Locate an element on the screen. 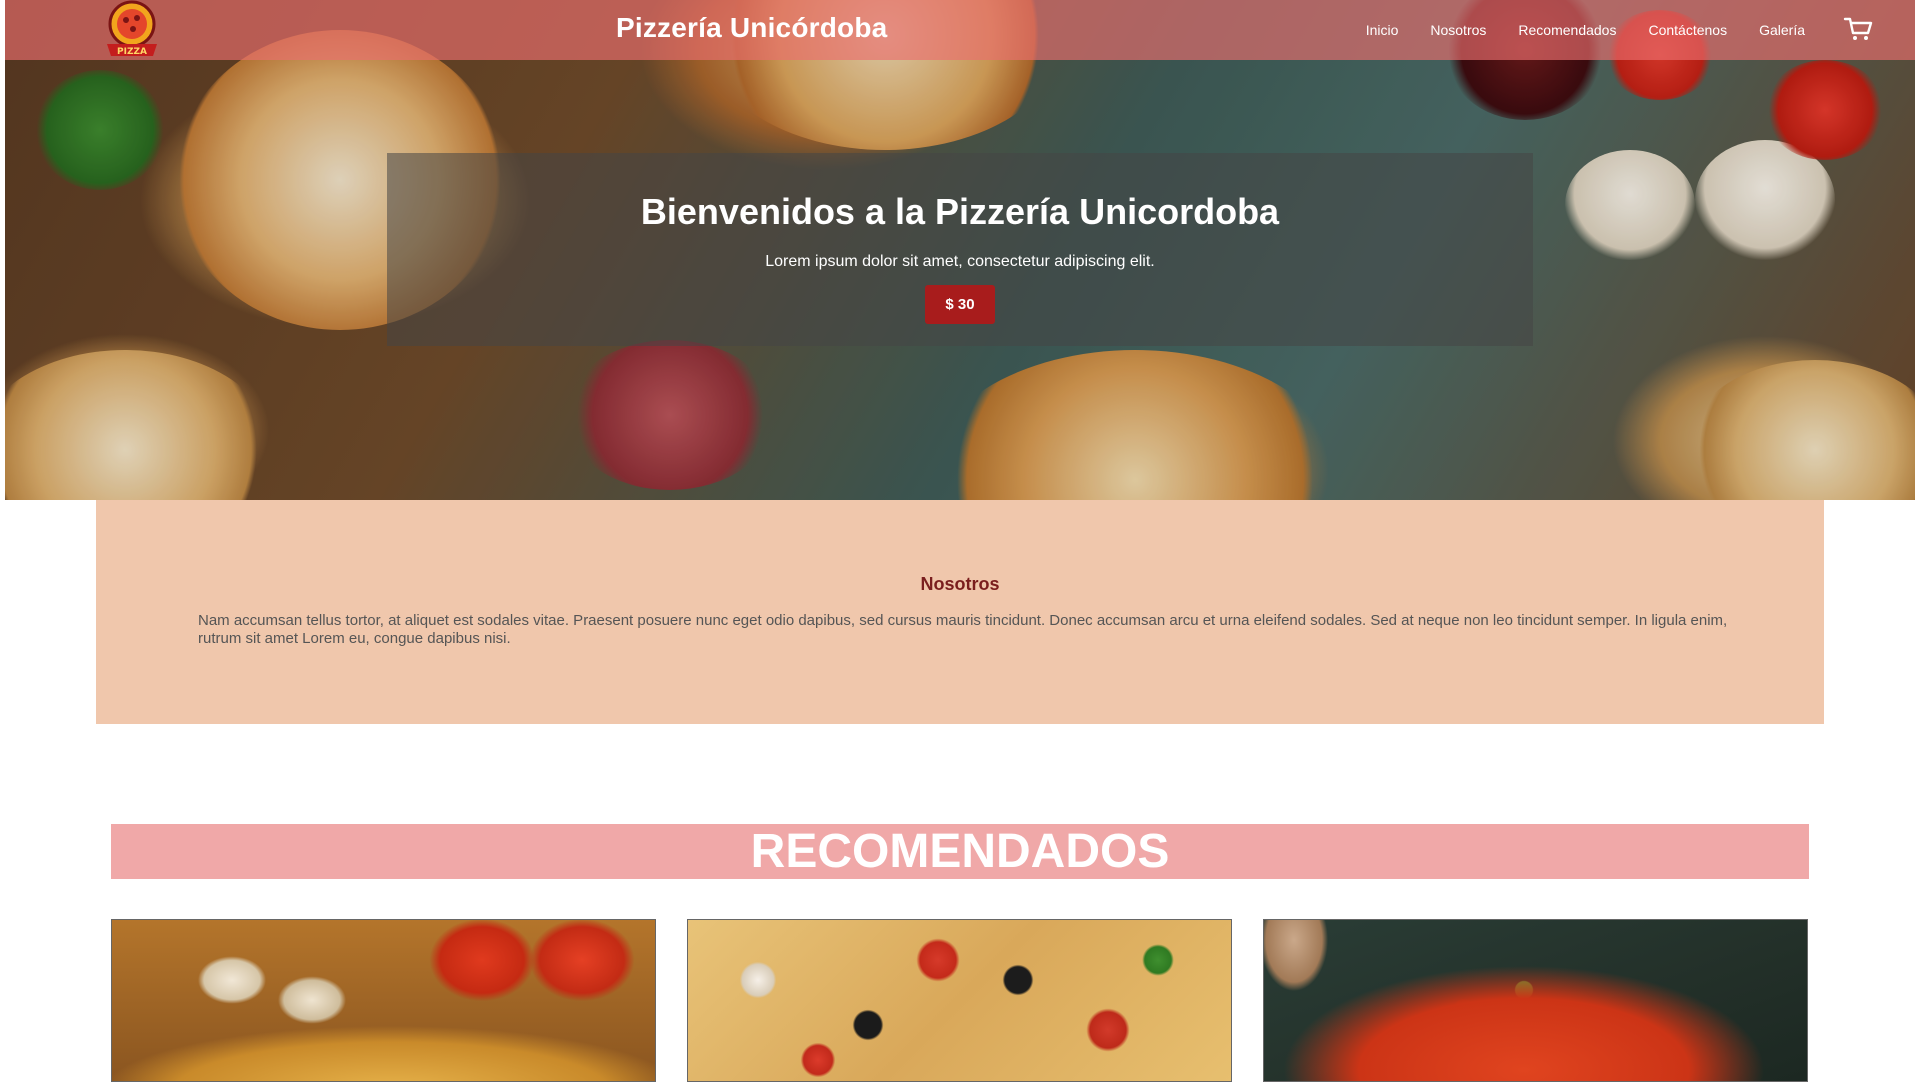 The image size is (1920, 1082). site-title: Pizzería Unicórdoba is located at coordinates (752, 27).